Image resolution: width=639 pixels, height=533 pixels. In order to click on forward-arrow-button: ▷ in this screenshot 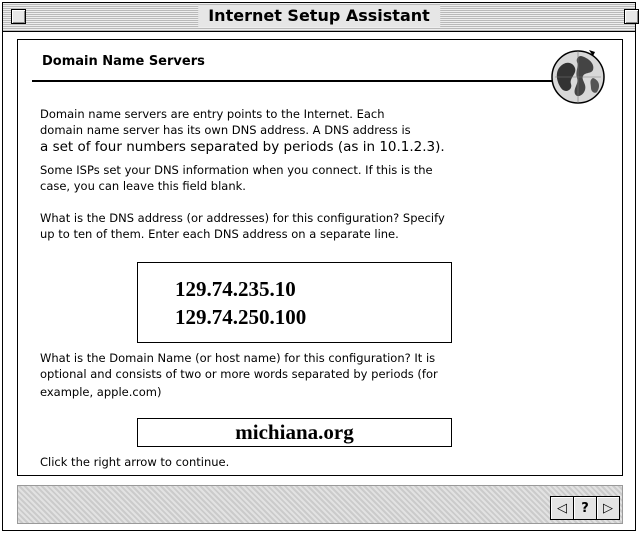, I will do `click(608, 508)`.